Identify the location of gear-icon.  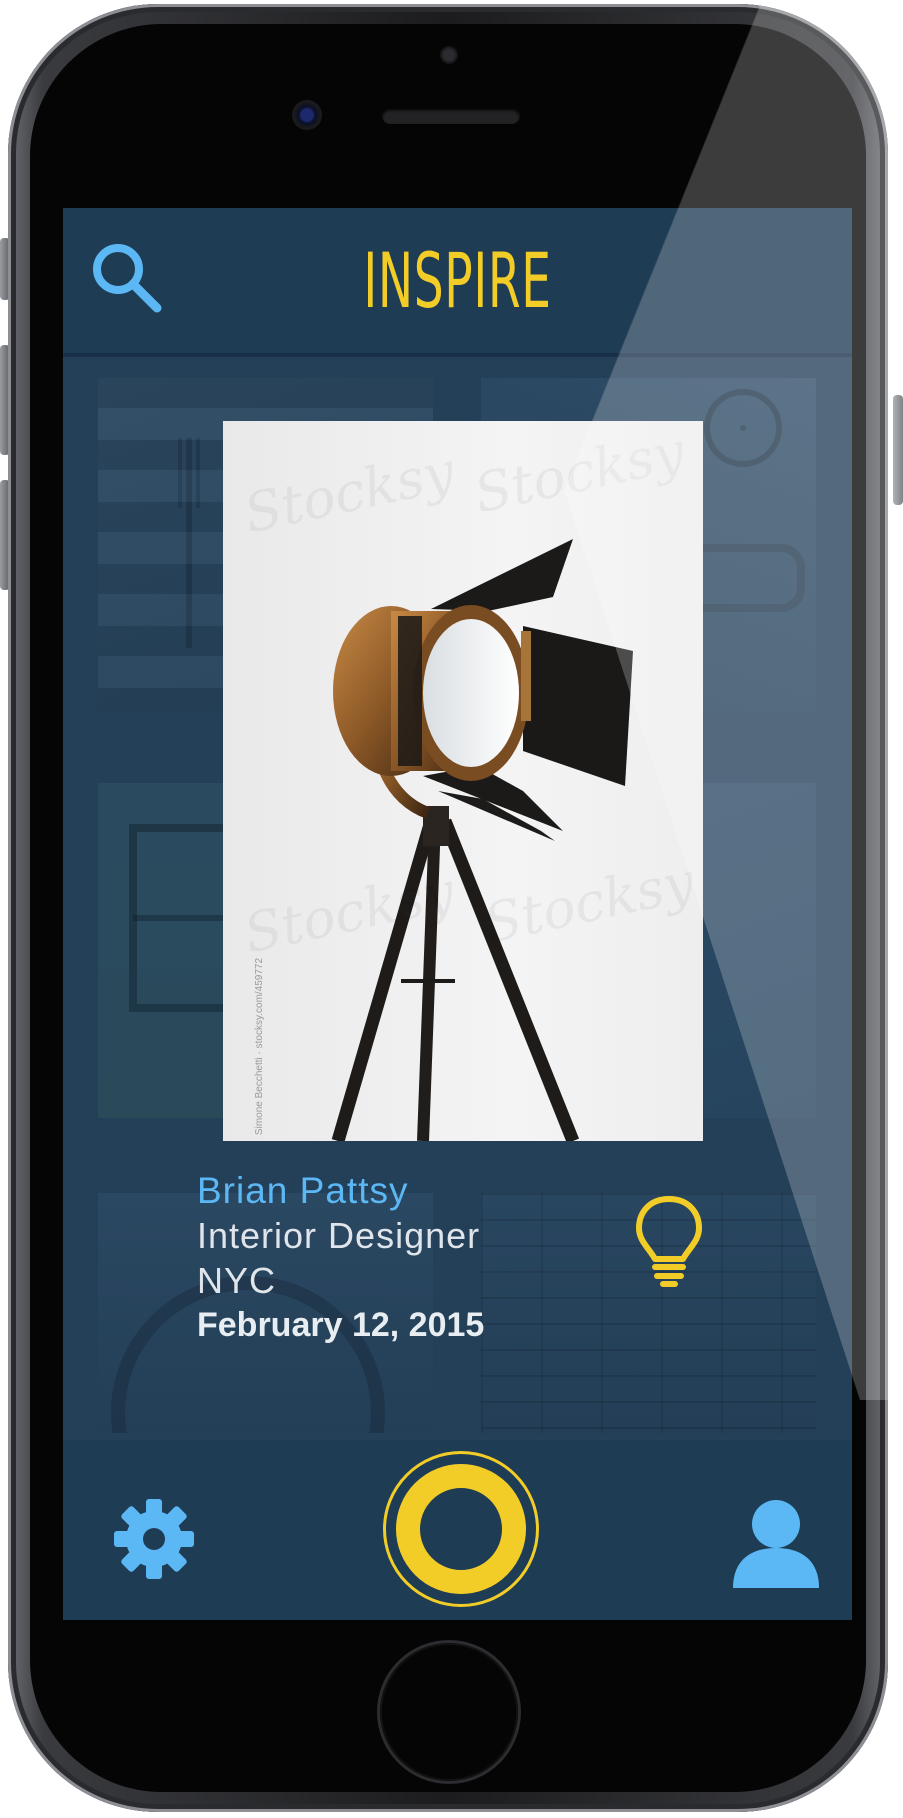
(154, 1539).